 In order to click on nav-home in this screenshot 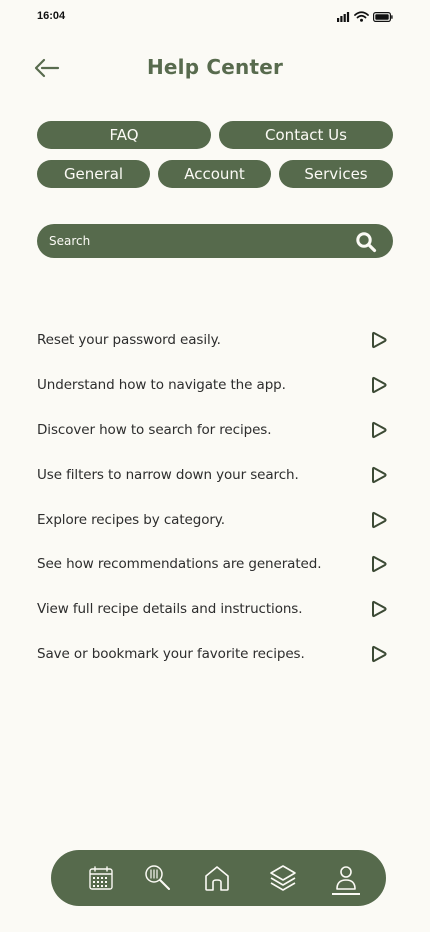, I will do `click(217, 878)`.